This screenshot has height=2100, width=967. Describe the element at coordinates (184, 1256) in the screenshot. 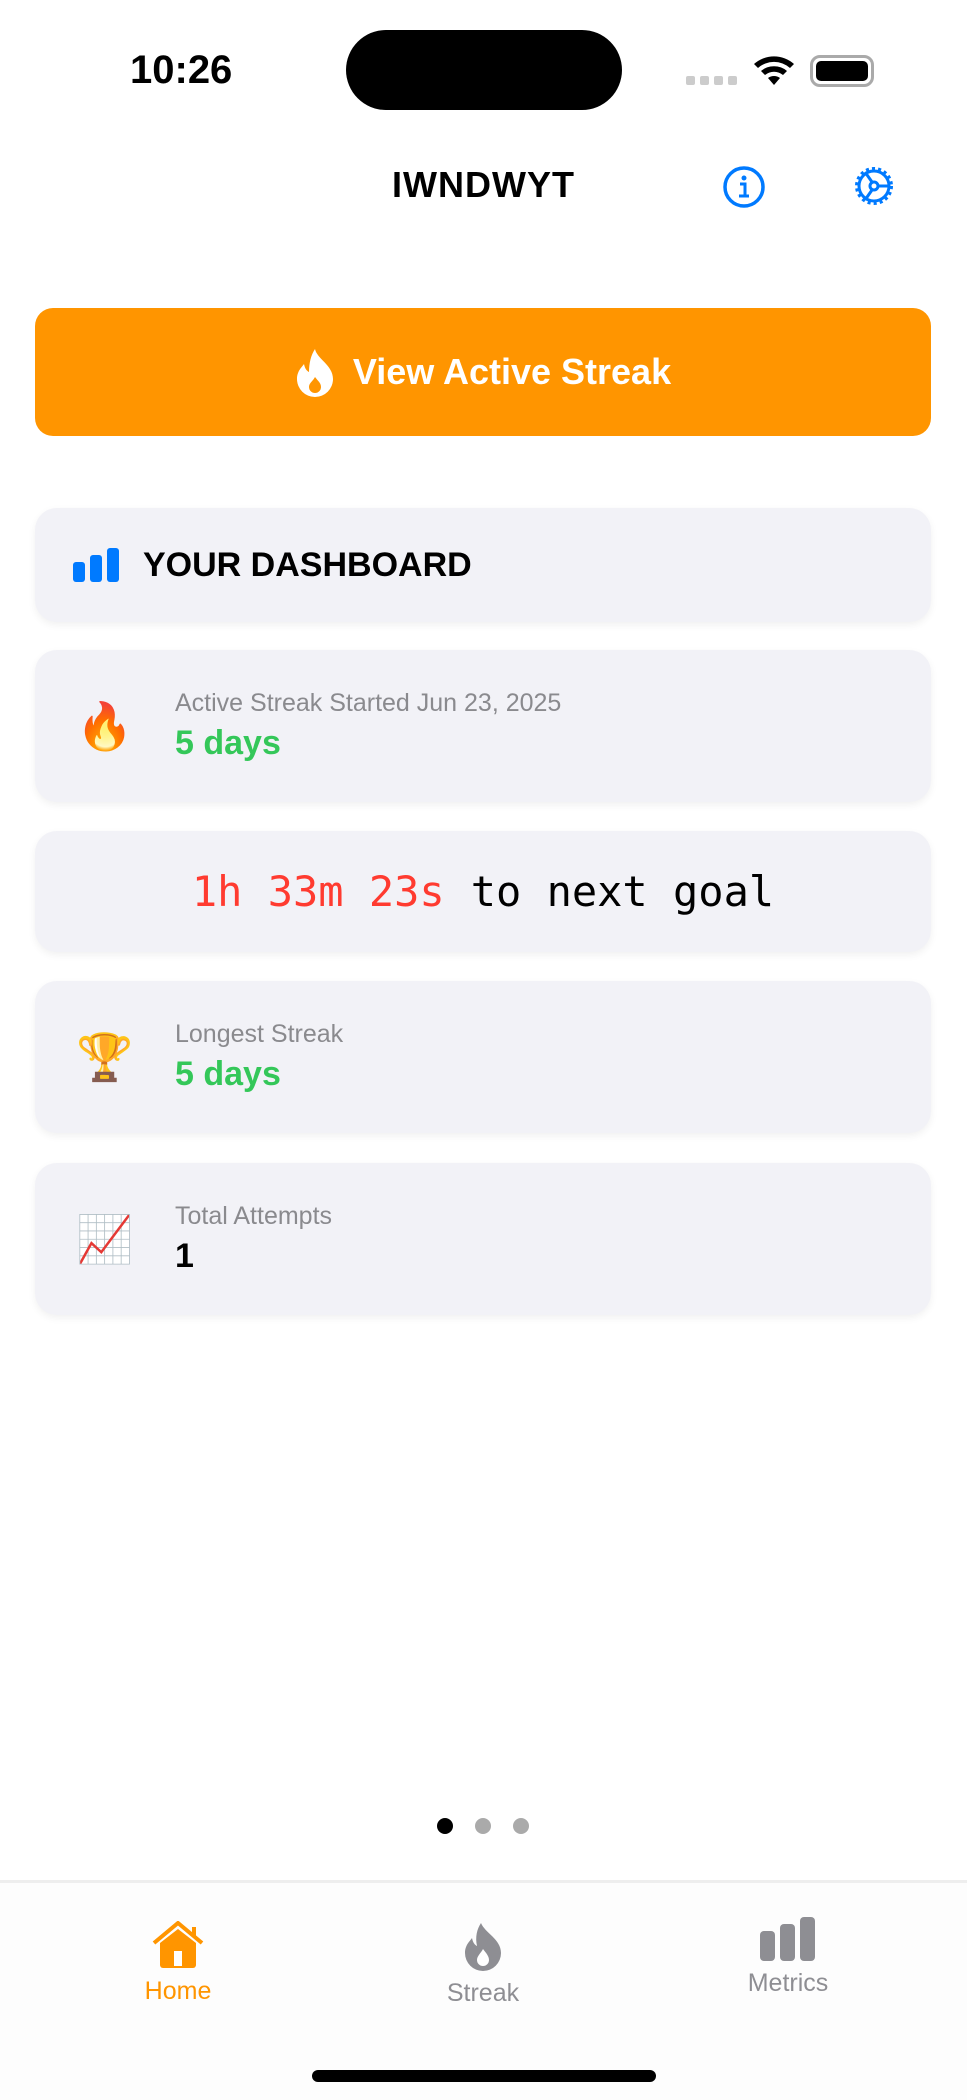

I see `total-attempts-value: 1` at that location.